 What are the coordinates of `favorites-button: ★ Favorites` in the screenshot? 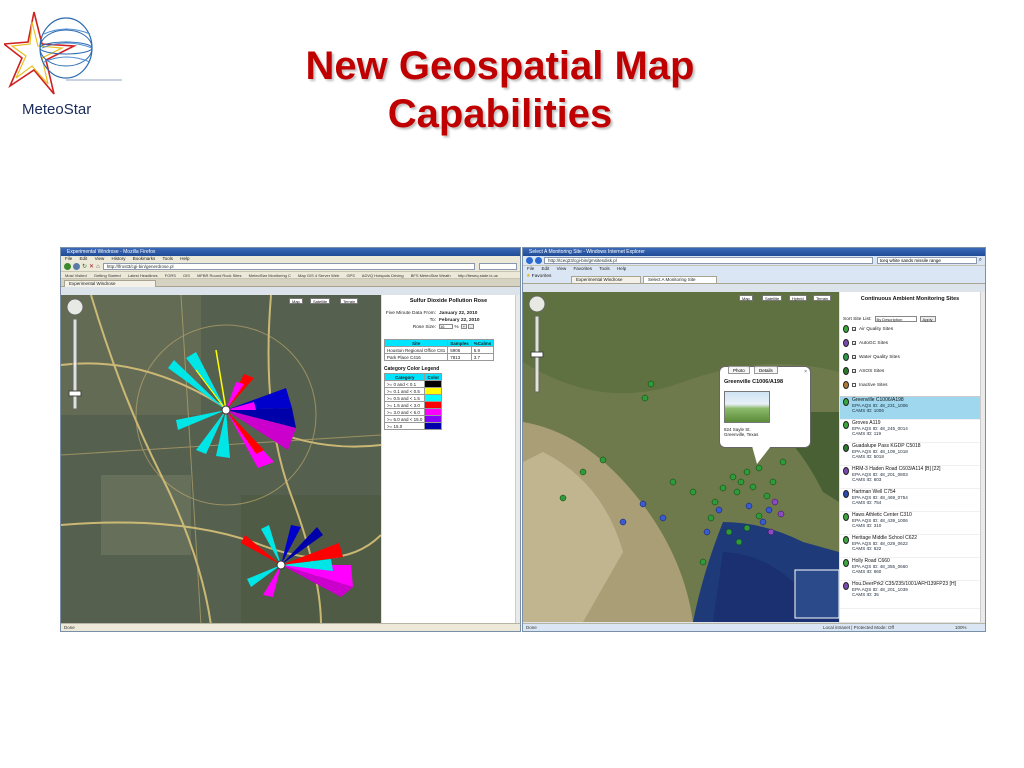 It's located at (538, 276).